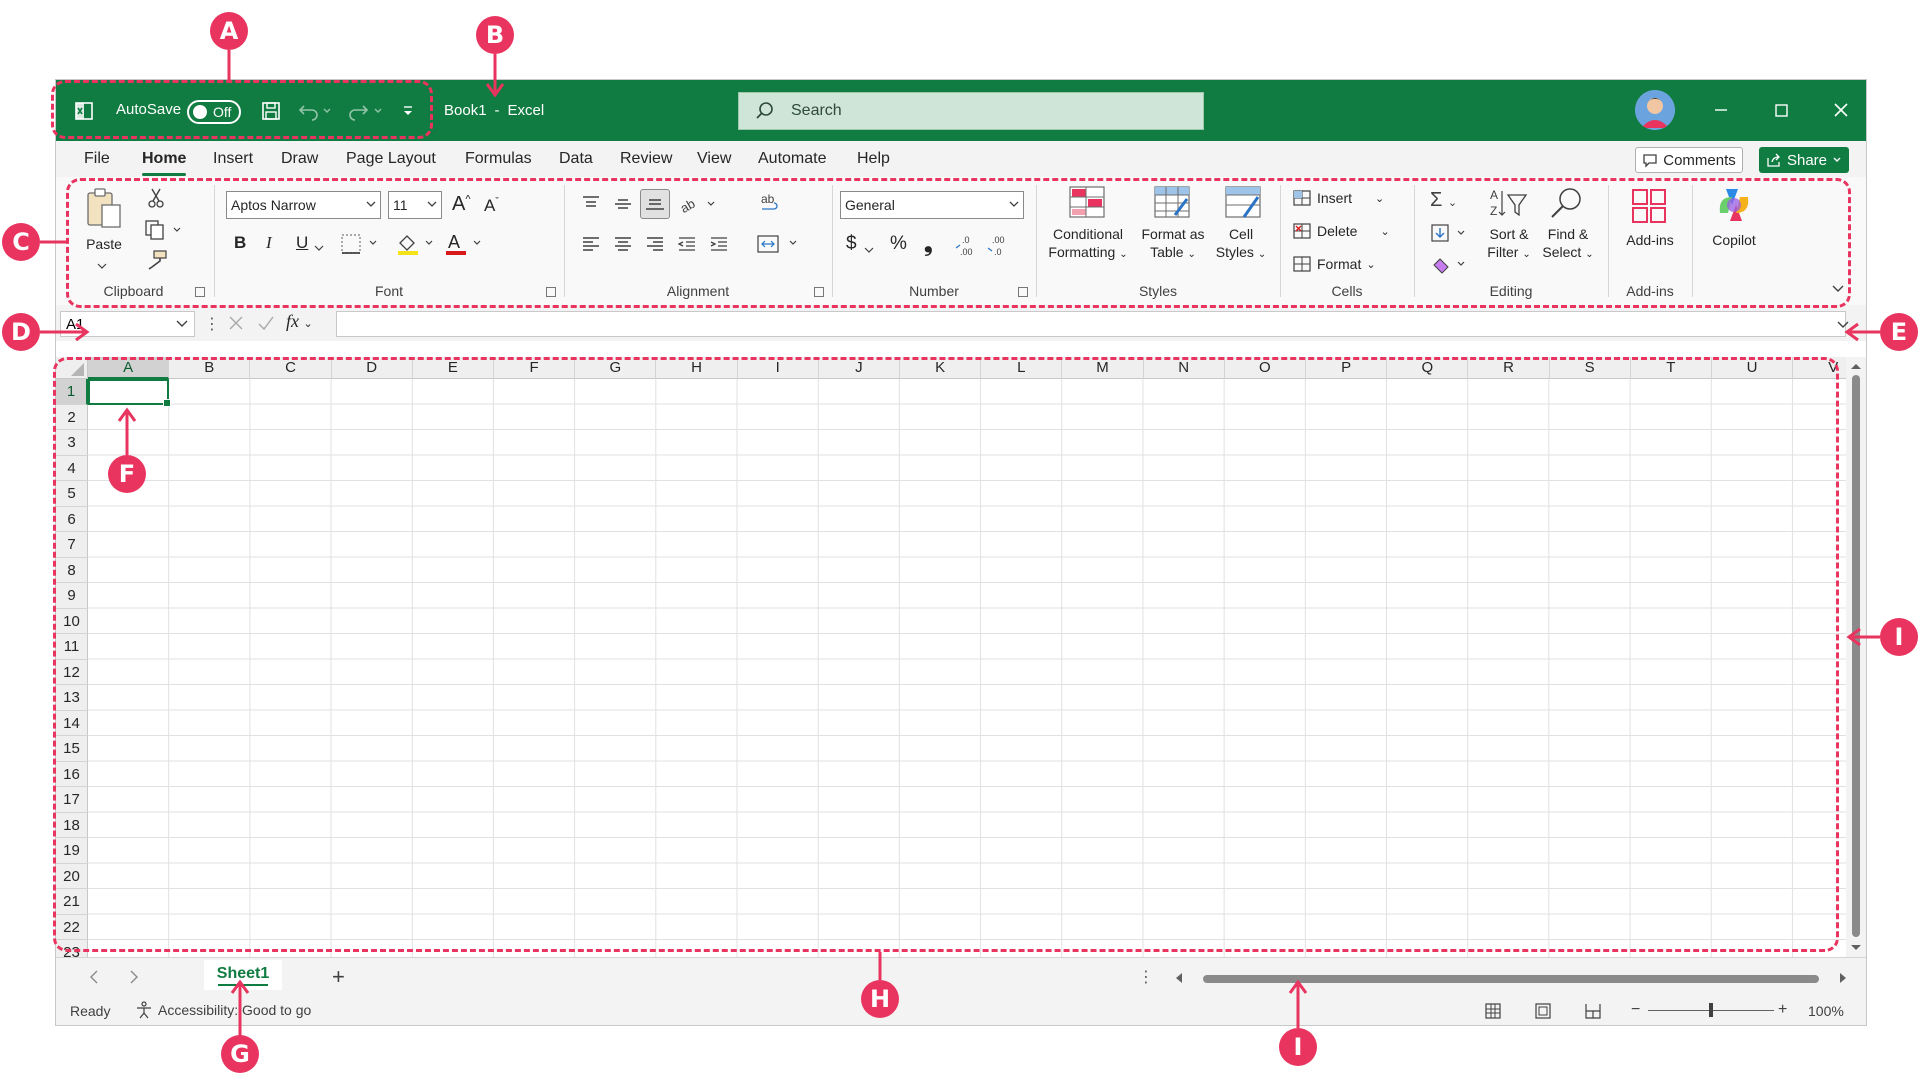 This screenshot has width=1920, height=1080. What do you see at coordinates (1862, 332) in the screenshot?
I see `arrow-e` at bounding box center [1862, 332].